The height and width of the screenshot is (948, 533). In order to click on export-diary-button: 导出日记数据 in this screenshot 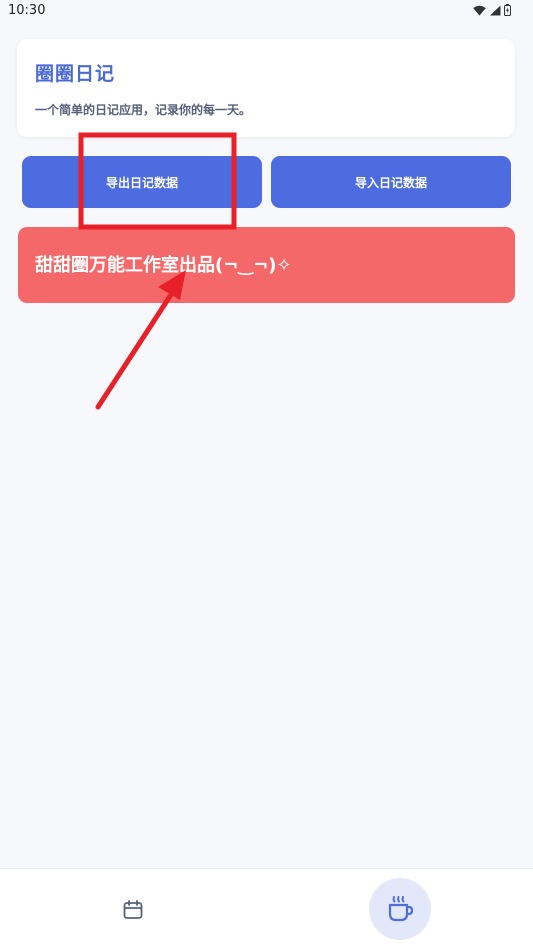, I will do `click(142, 182)`.